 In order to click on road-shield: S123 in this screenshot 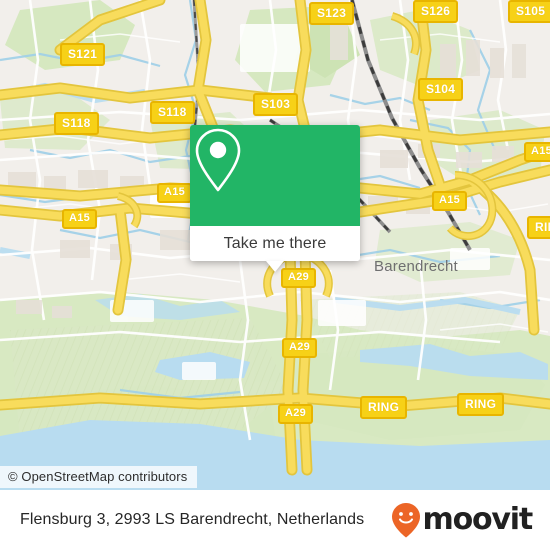, I will do `click(332, 13)`.